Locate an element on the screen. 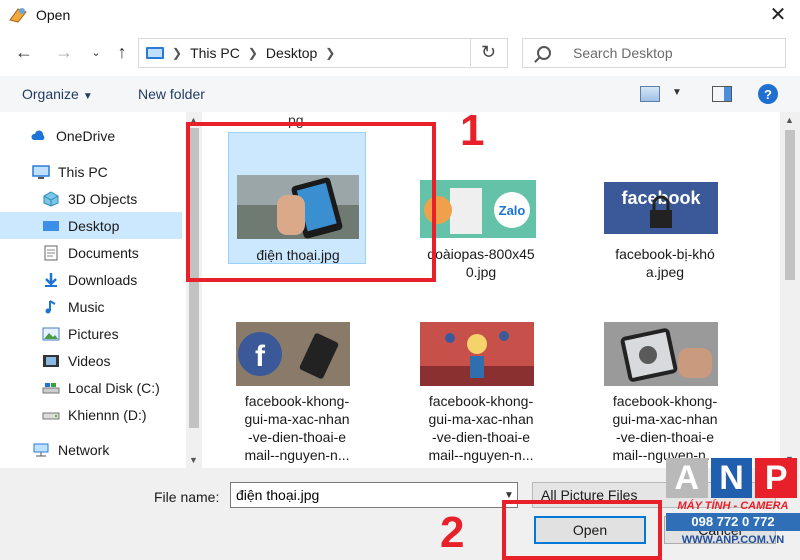  drive-icon is located at coordinates (51, 415).